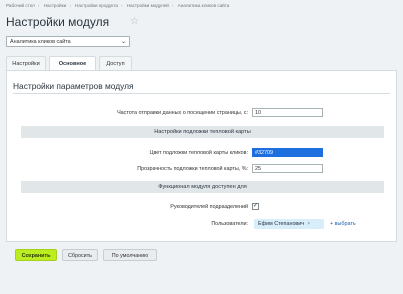 The image size is (403, 294). Describe the element at coordinates (123, 42) in the screenshot. I see `chevron-down-icon: ⌄` at that location.